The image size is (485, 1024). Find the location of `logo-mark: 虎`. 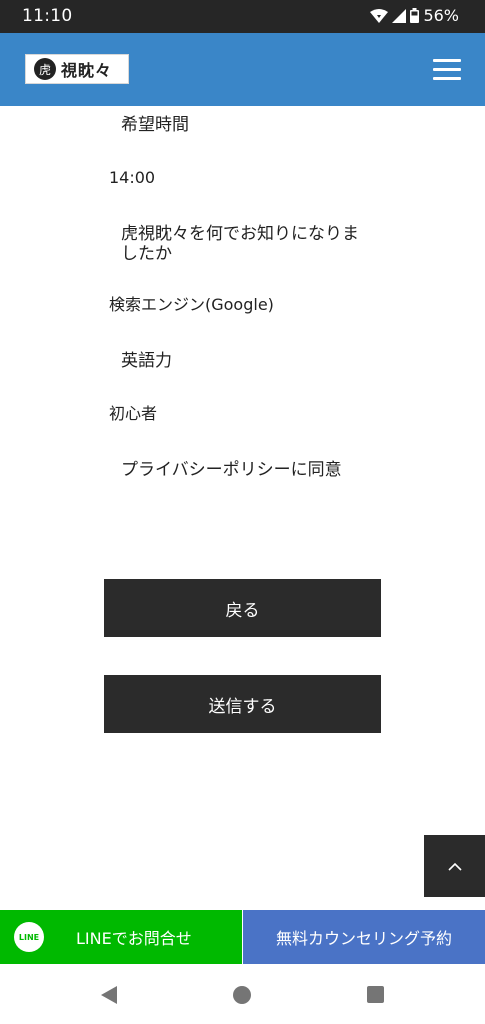

logo-mark: 虎 is located at coordinates (45, 69).